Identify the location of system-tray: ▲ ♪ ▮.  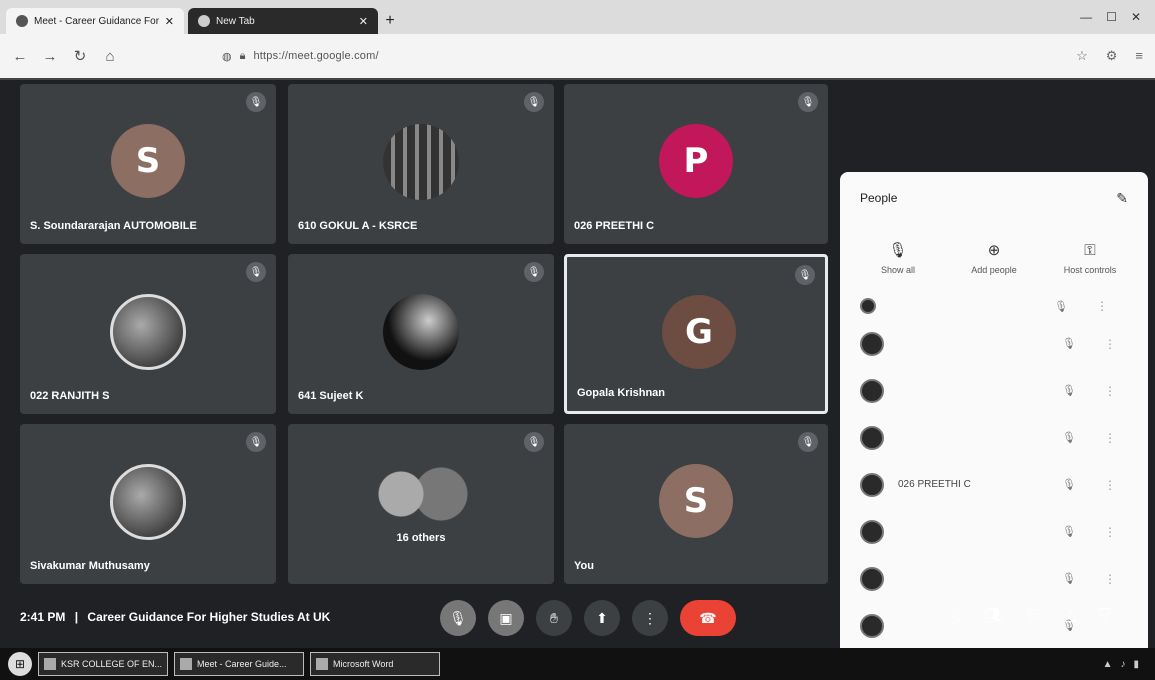
(1129, 664).